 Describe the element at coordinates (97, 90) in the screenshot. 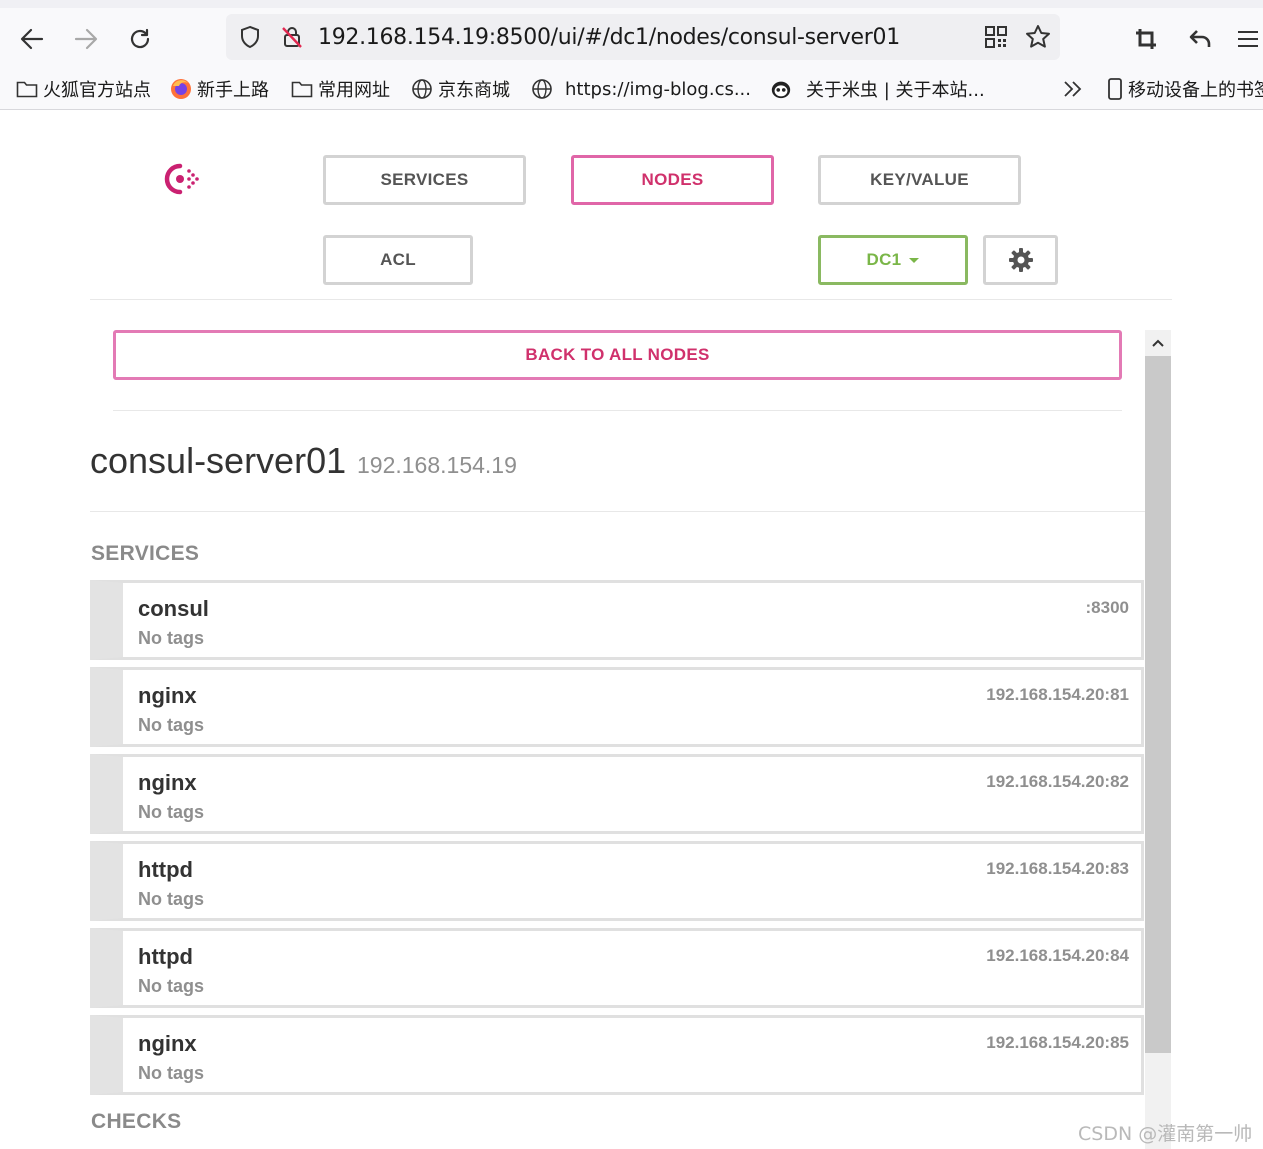

I see `bookmark-label: 火狐官方站点` at that location.